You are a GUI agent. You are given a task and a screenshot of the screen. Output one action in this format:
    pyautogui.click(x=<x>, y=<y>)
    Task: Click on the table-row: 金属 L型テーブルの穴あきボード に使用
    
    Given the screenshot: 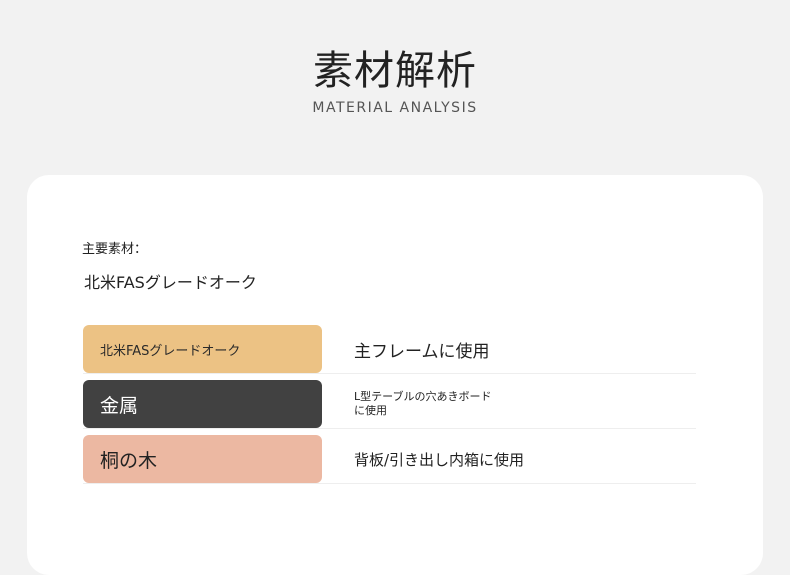 What is the action you would take?
    pyautogui.click(x=389, y=404)
    